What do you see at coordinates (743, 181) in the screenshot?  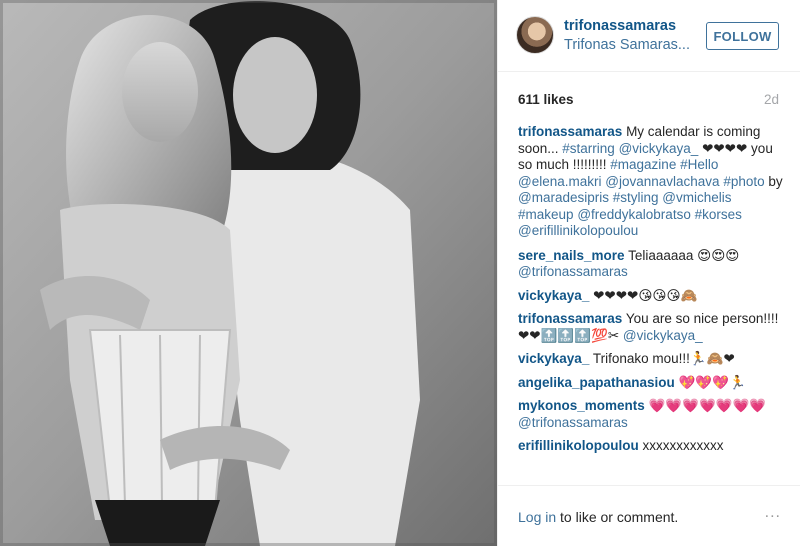 I see `hashtag-link: #photo` at bounding box center [743, 181].